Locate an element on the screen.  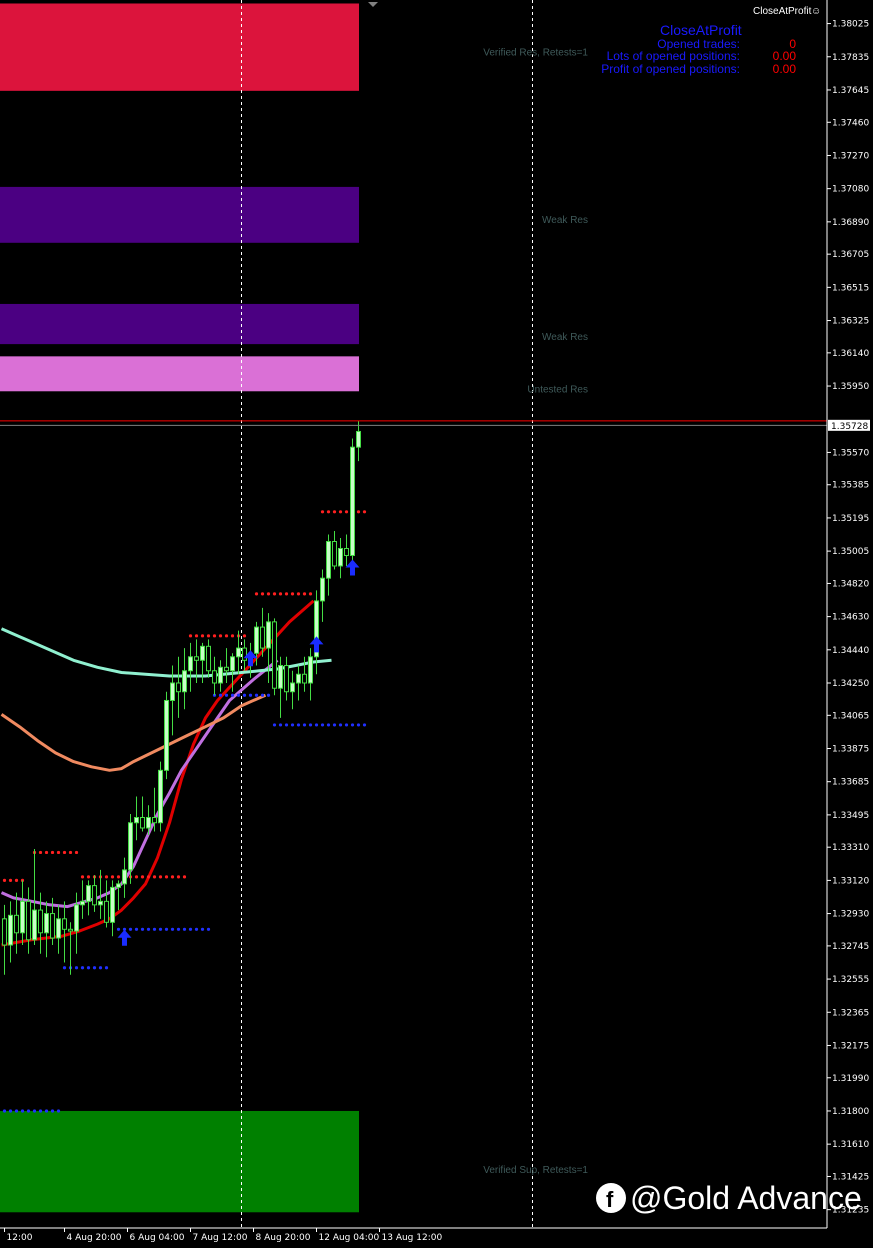
zone-label-4: Verified Sup, Retests=1 is located at coordinates (535, 1170).